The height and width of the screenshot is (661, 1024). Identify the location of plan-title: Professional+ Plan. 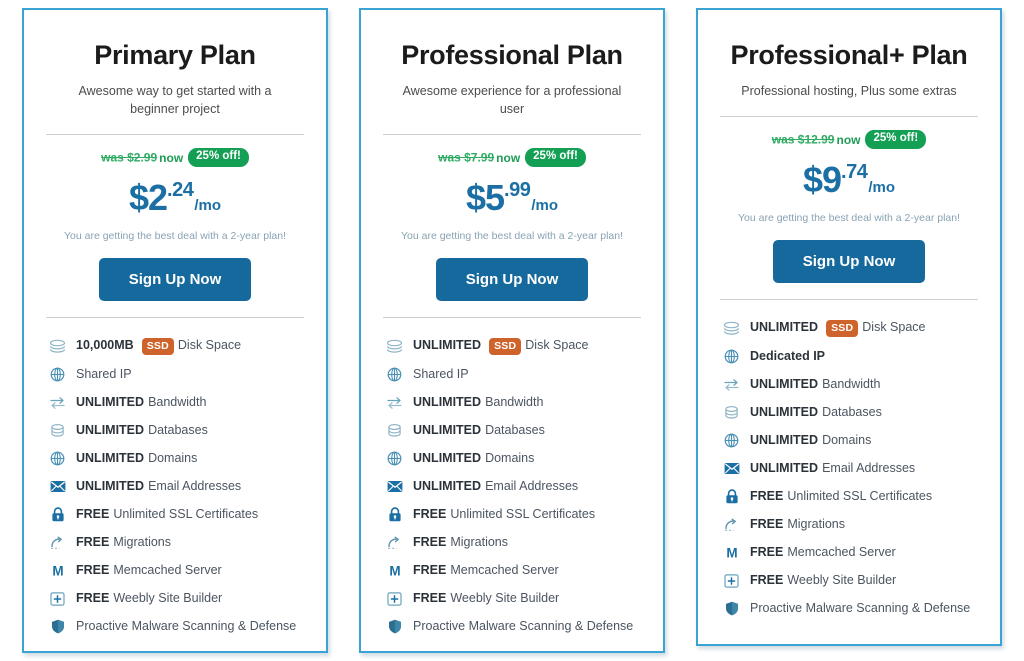
(849, 55).